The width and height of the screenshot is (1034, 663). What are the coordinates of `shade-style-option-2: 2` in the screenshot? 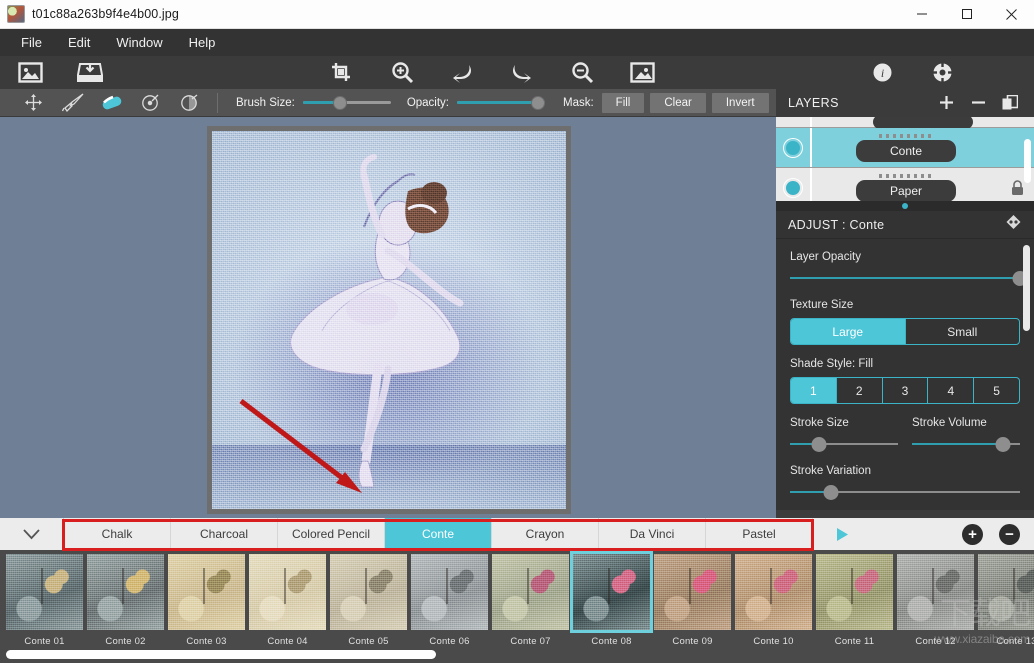 It's located at (860, 390).